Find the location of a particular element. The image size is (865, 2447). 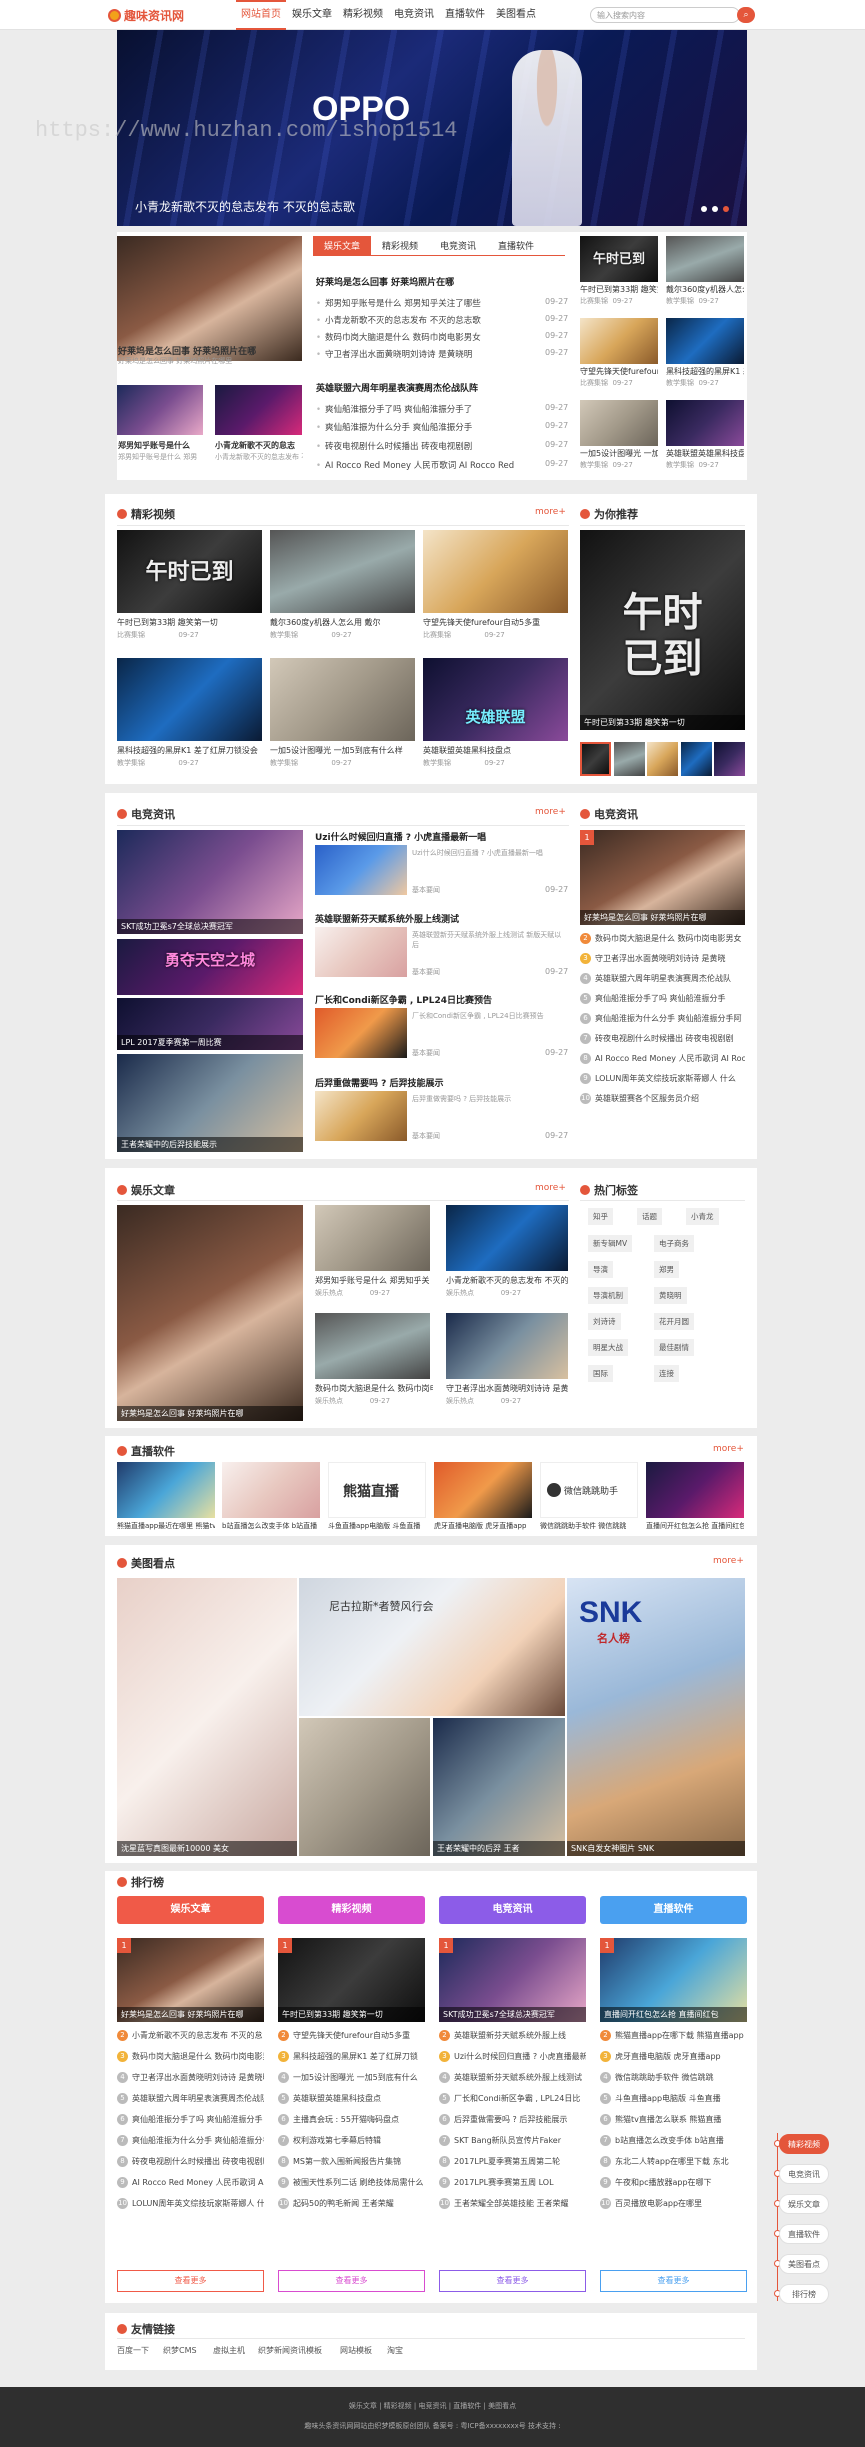

ranking-column-header: 娱乐文章 is located at coordinates (190, 1910).